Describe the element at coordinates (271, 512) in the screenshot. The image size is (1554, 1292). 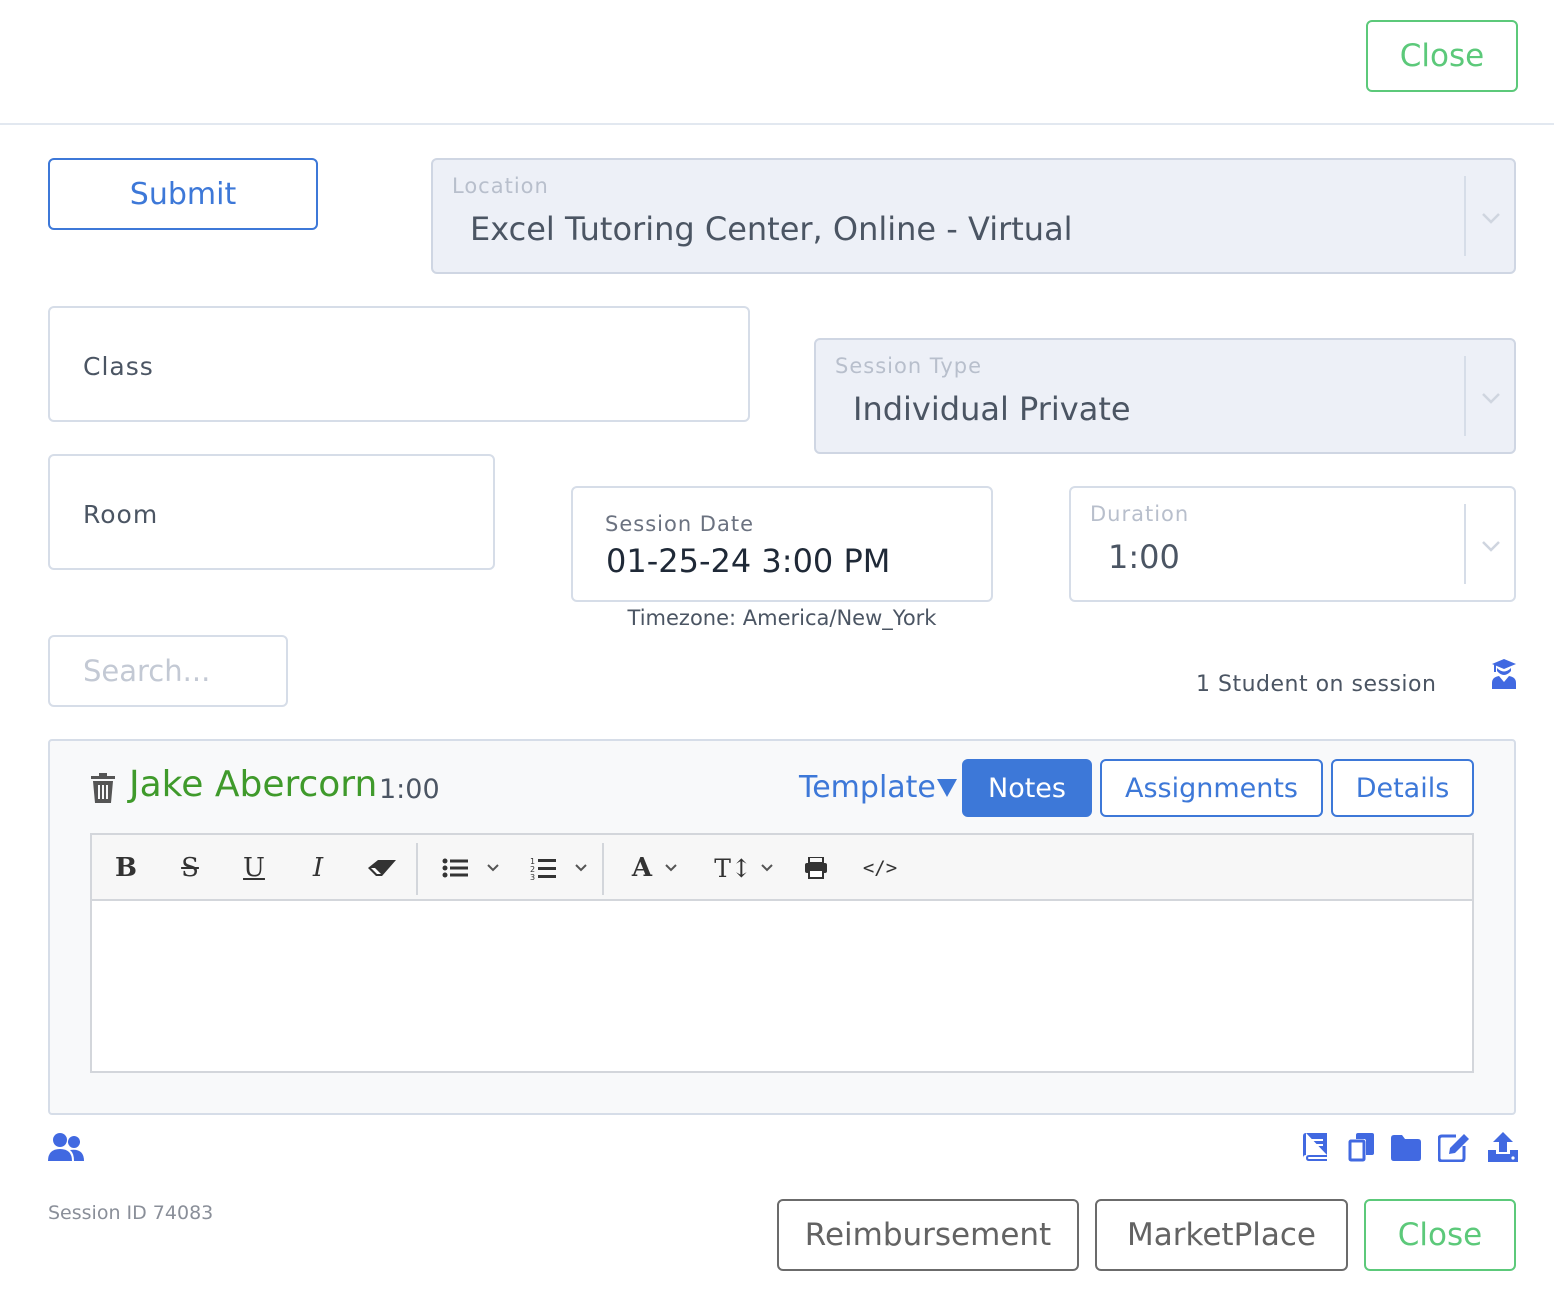
I see `room-field: Room` at that location.